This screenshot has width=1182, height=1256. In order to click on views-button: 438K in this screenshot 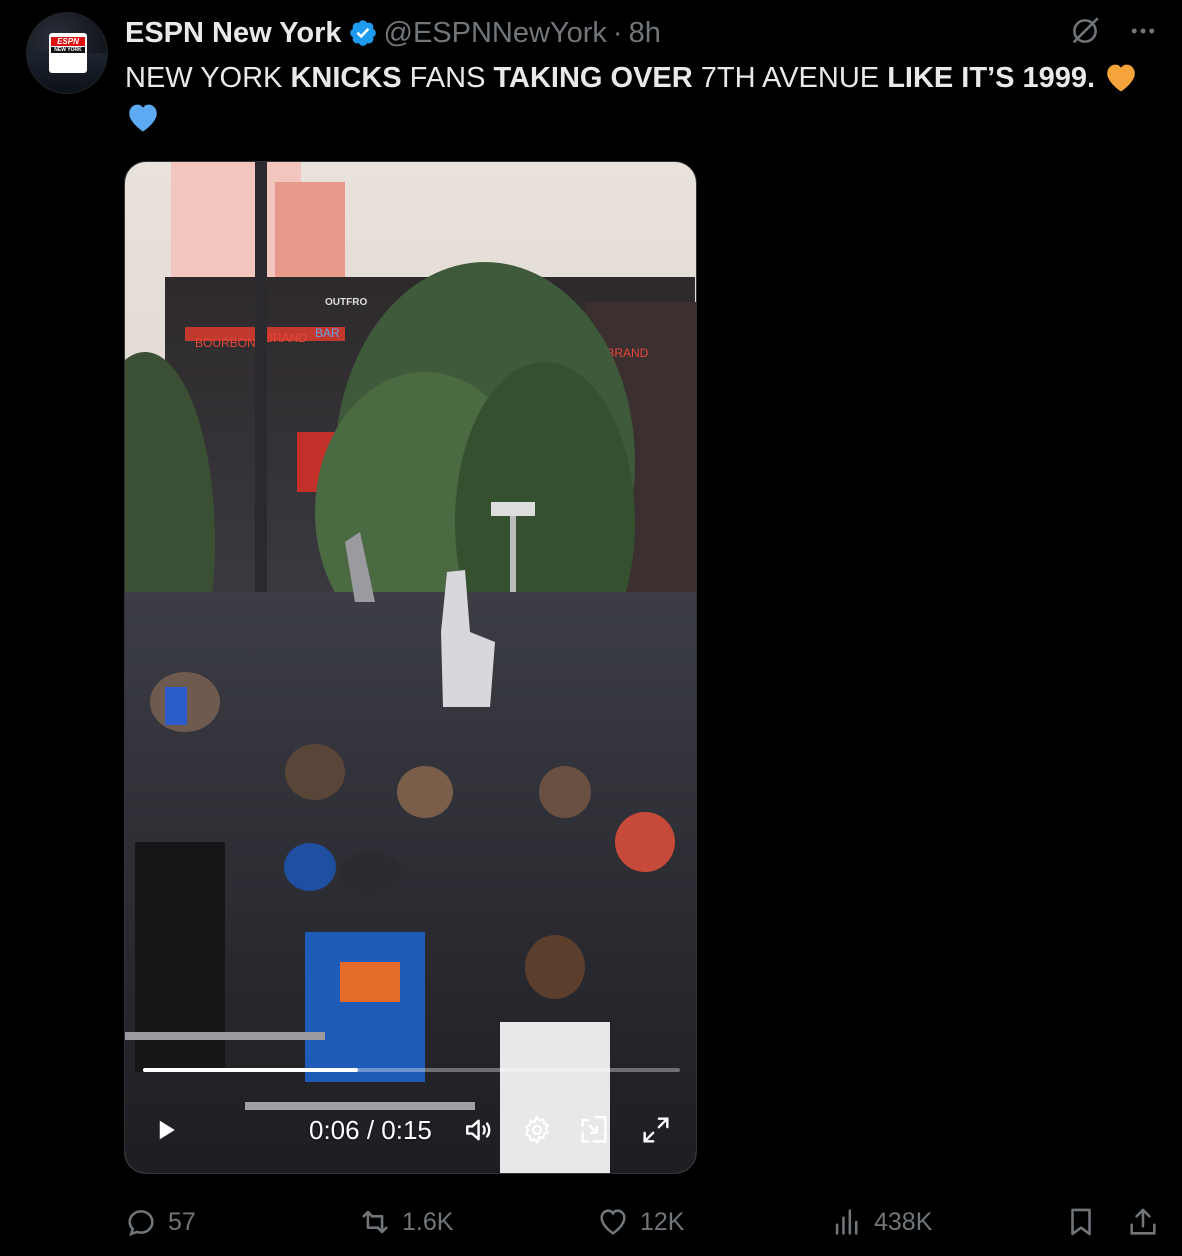, I will do `click(881, 1222)`.